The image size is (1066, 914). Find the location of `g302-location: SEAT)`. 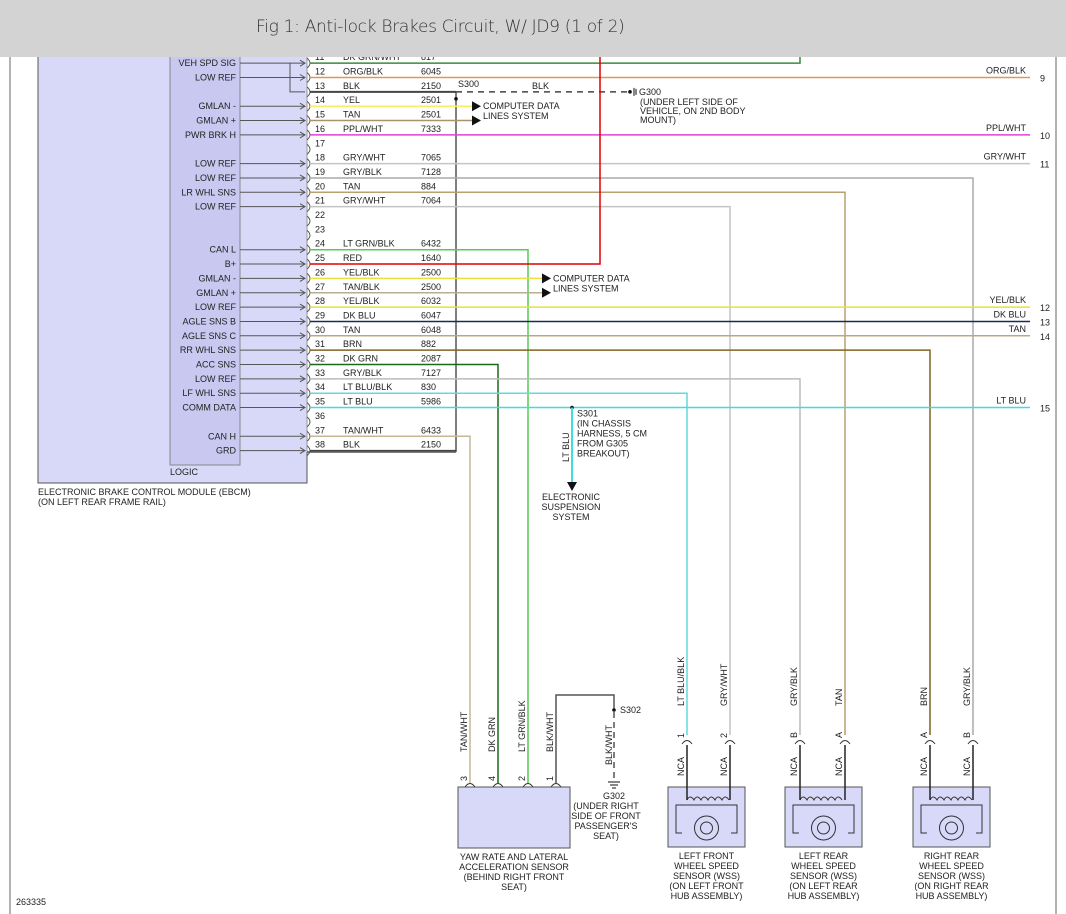

g302-location: SEAT) is located at coordinates (606, 836).